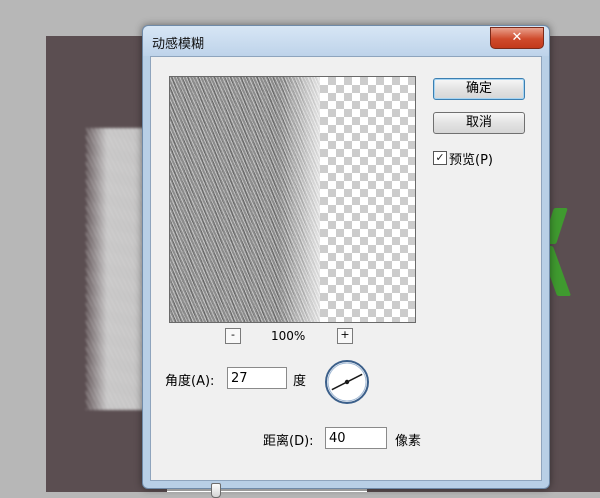 This screenshot has width=600, height=498. I want to click on cancel-button: 取消, so click(479, 123).